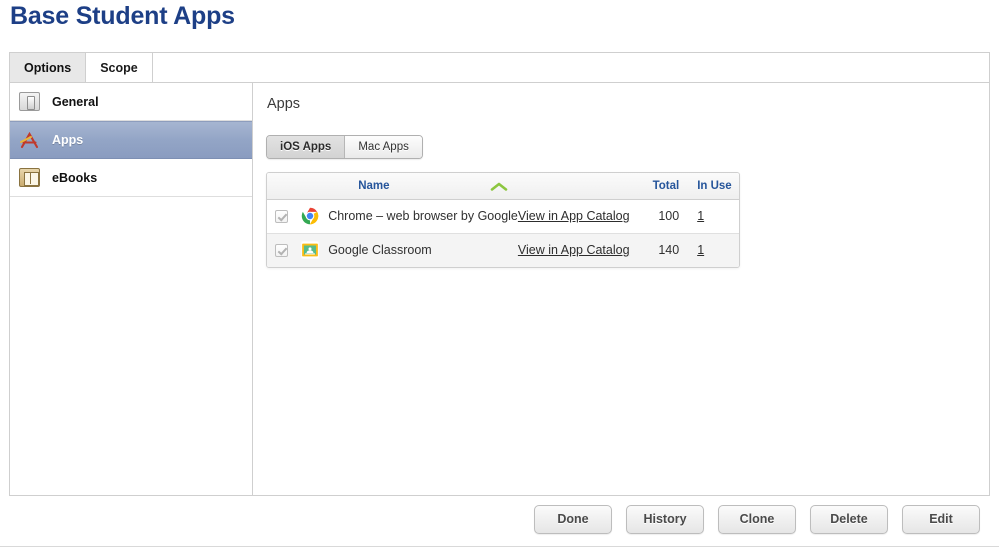 The height and width of the screenshot is (555, 999). I want to click on tab-scope-label: Scope, so click(119, 67).